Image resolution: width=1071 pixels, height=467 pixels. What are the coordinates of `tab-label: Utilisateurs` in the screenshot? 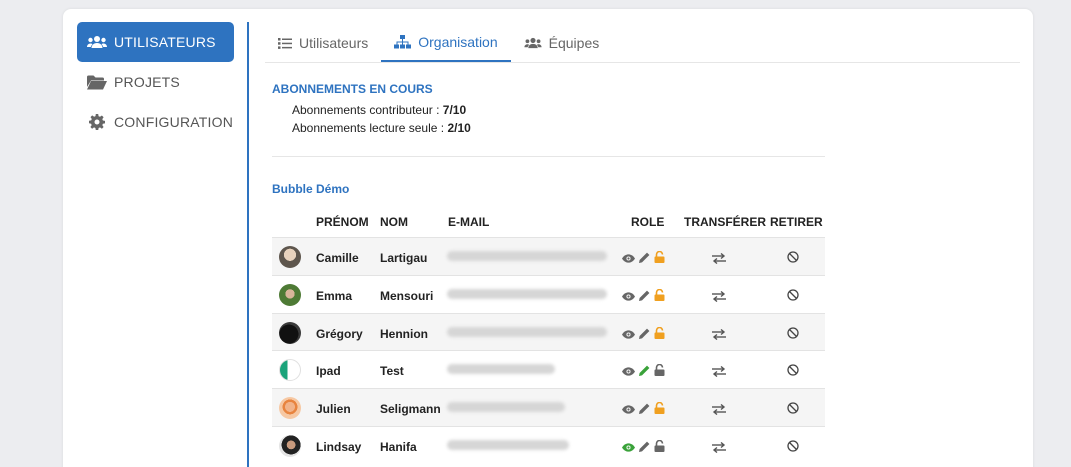 It's located at (334, 43).